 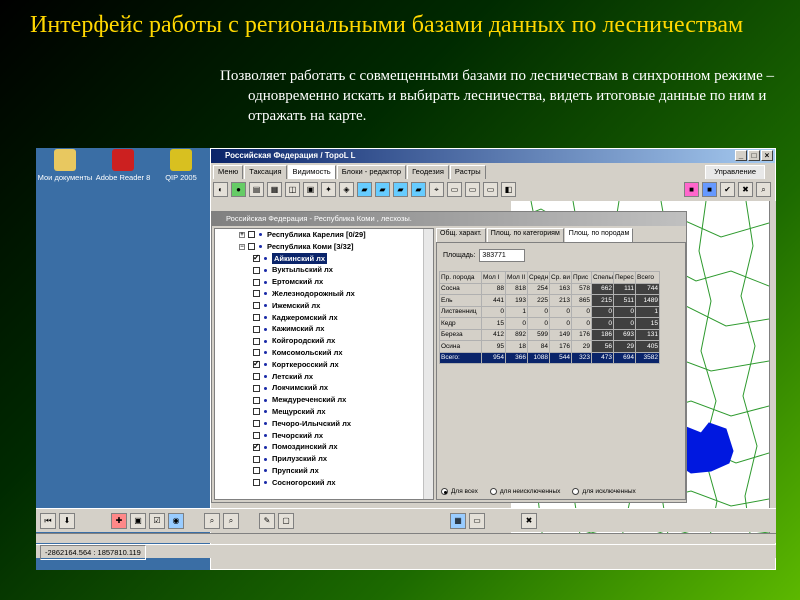 I want to click on tab-blocks-editor: Блоки - редактор, so click(x=371, y=172).